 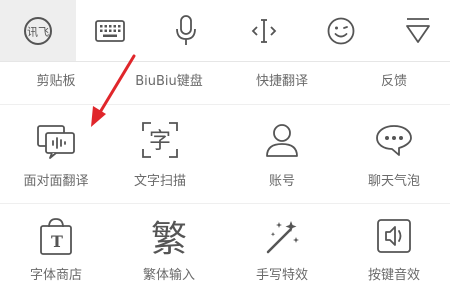 I want to click on handwriting-effects-item: 手写特效, so click(x=282, y=257).